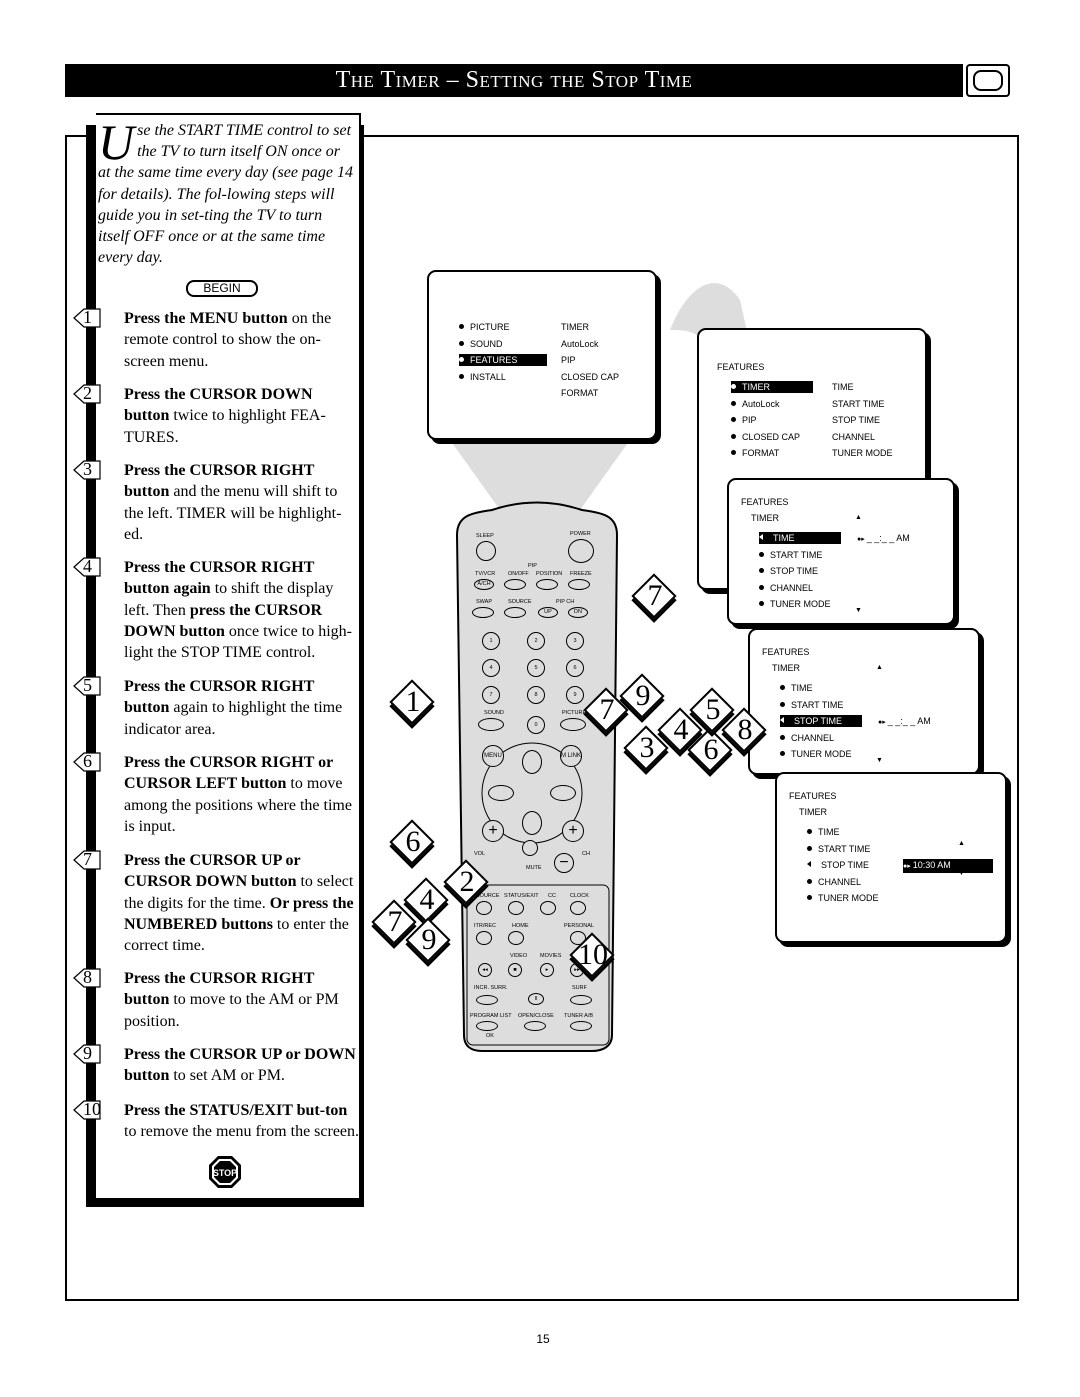 The width and height of the screenshot is (1080, 1397). What do you see at coordinates (481, 344) in the screenshot?
I see `menu-item-sound: SOUND` at bounding box center [481, 344].